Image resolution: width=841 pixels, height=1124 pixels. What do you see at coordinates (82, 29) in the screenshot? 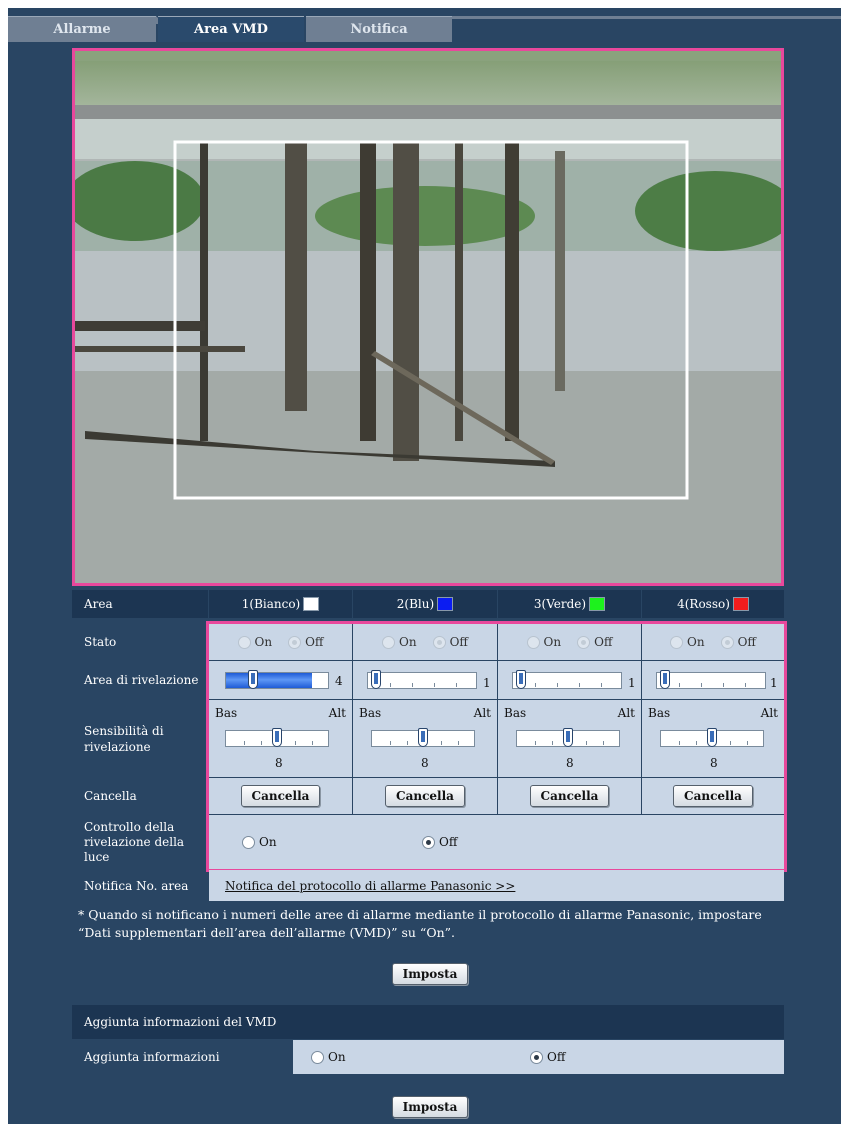
I see `tab-label: Allarme` at bounding box center [82, 29].